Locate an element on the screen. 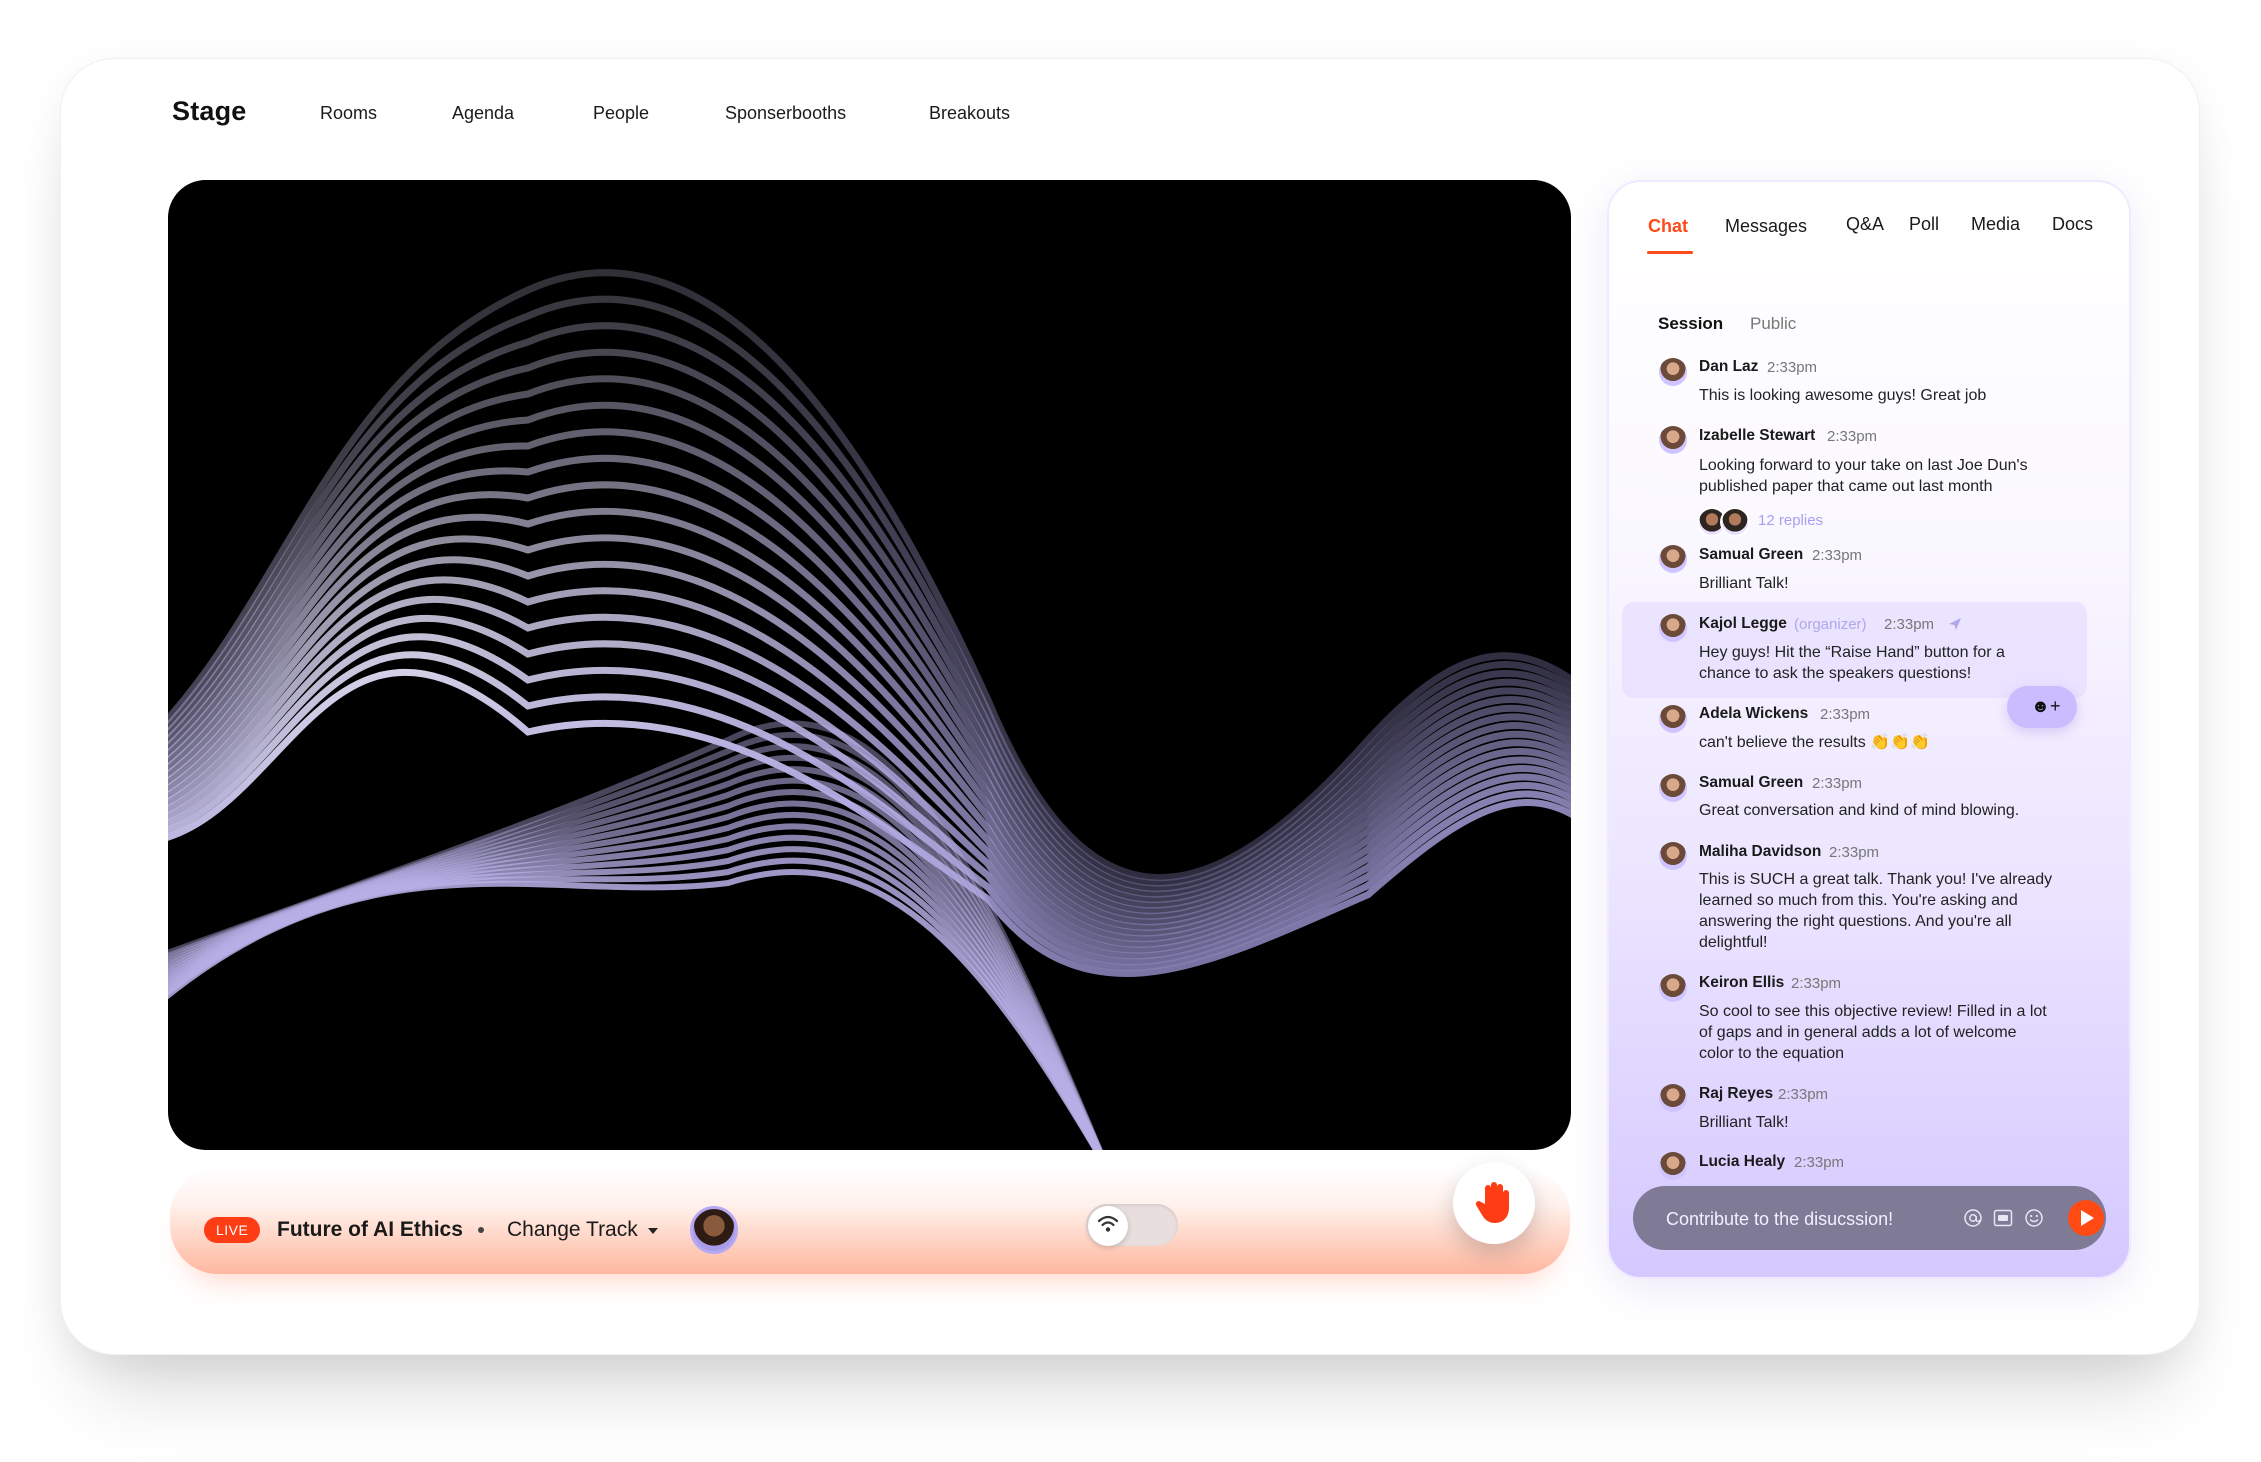 The image size is (2261, 1462). session-title: Future of AI Ethics is located at coordinates (370, 1229).